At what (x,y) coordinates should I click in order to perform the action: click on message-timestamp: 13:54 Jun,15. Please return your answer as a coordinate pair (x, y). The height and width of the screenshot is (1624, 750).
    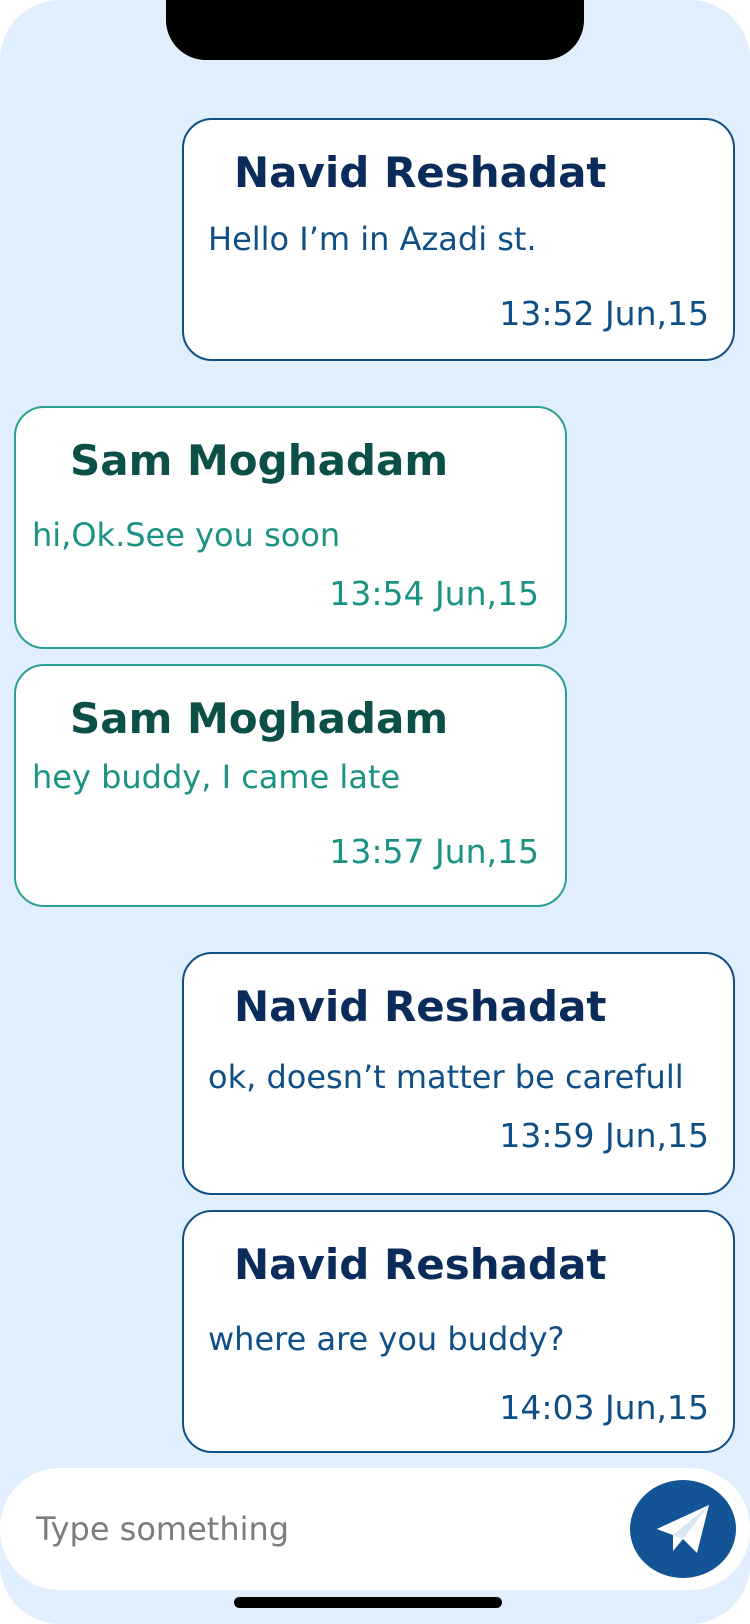
    Looking at the image, I should click on (434, 593).